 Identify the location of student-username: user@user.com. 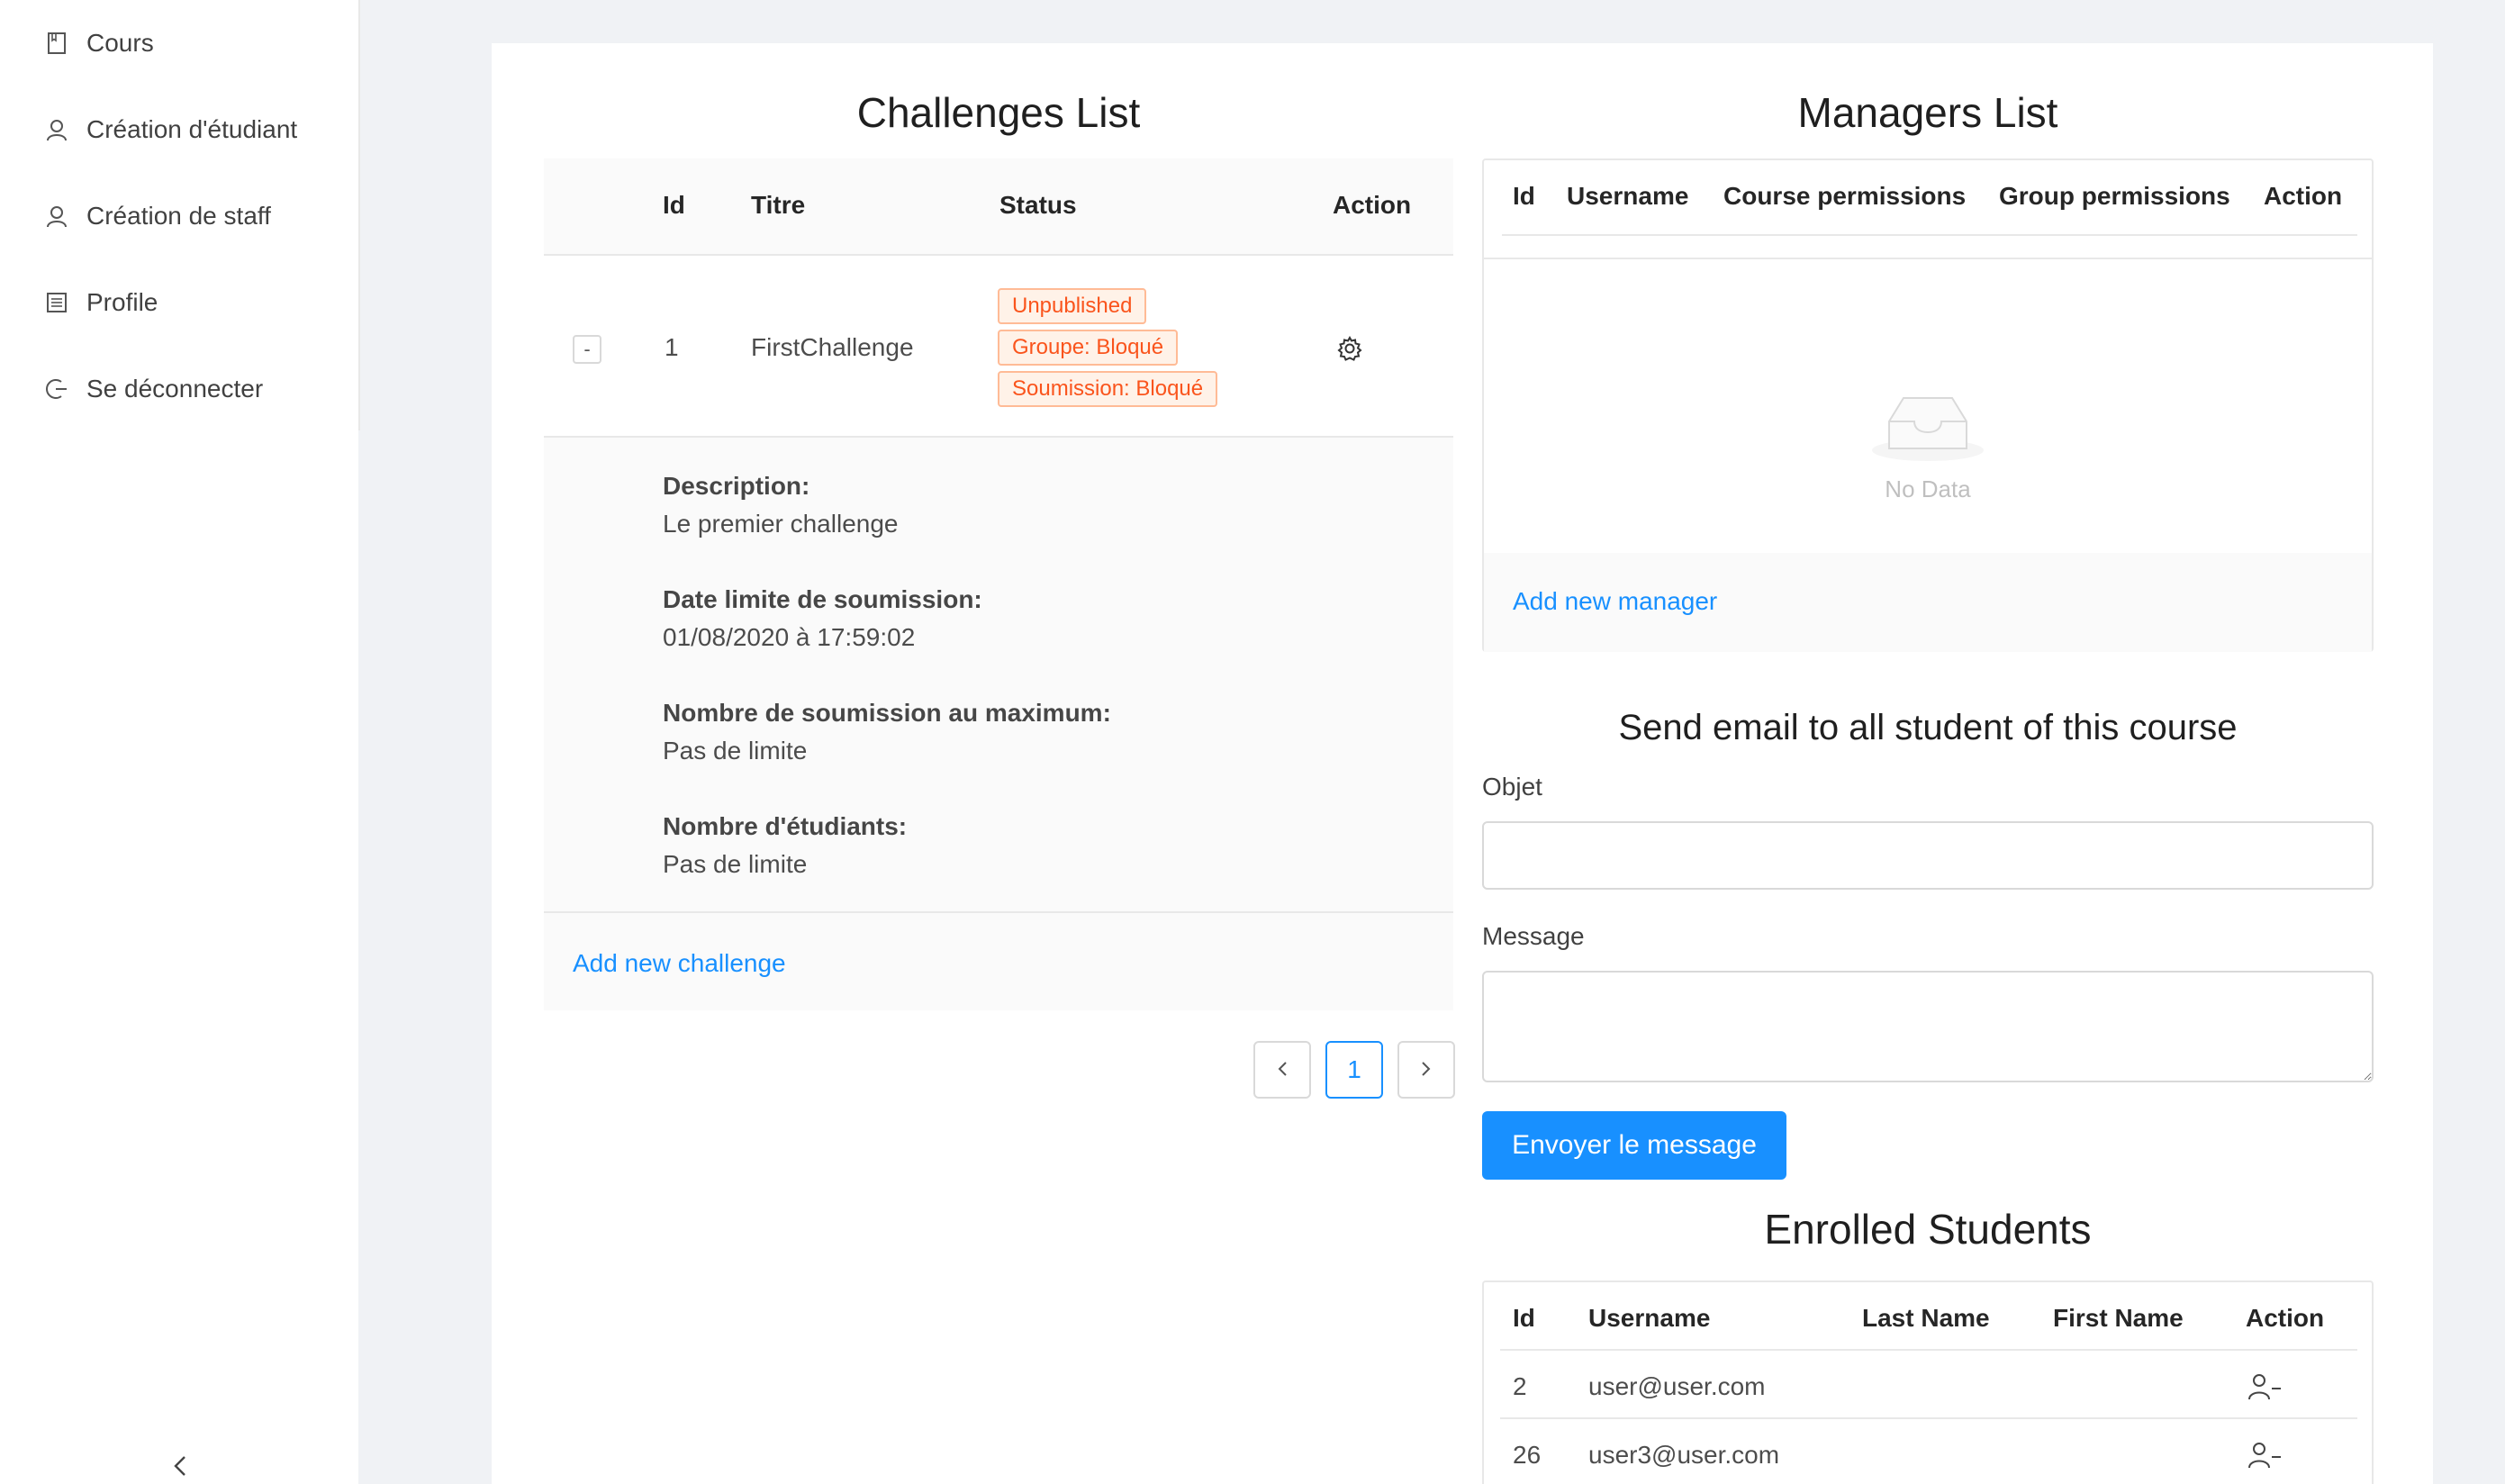
(1677, 1386).